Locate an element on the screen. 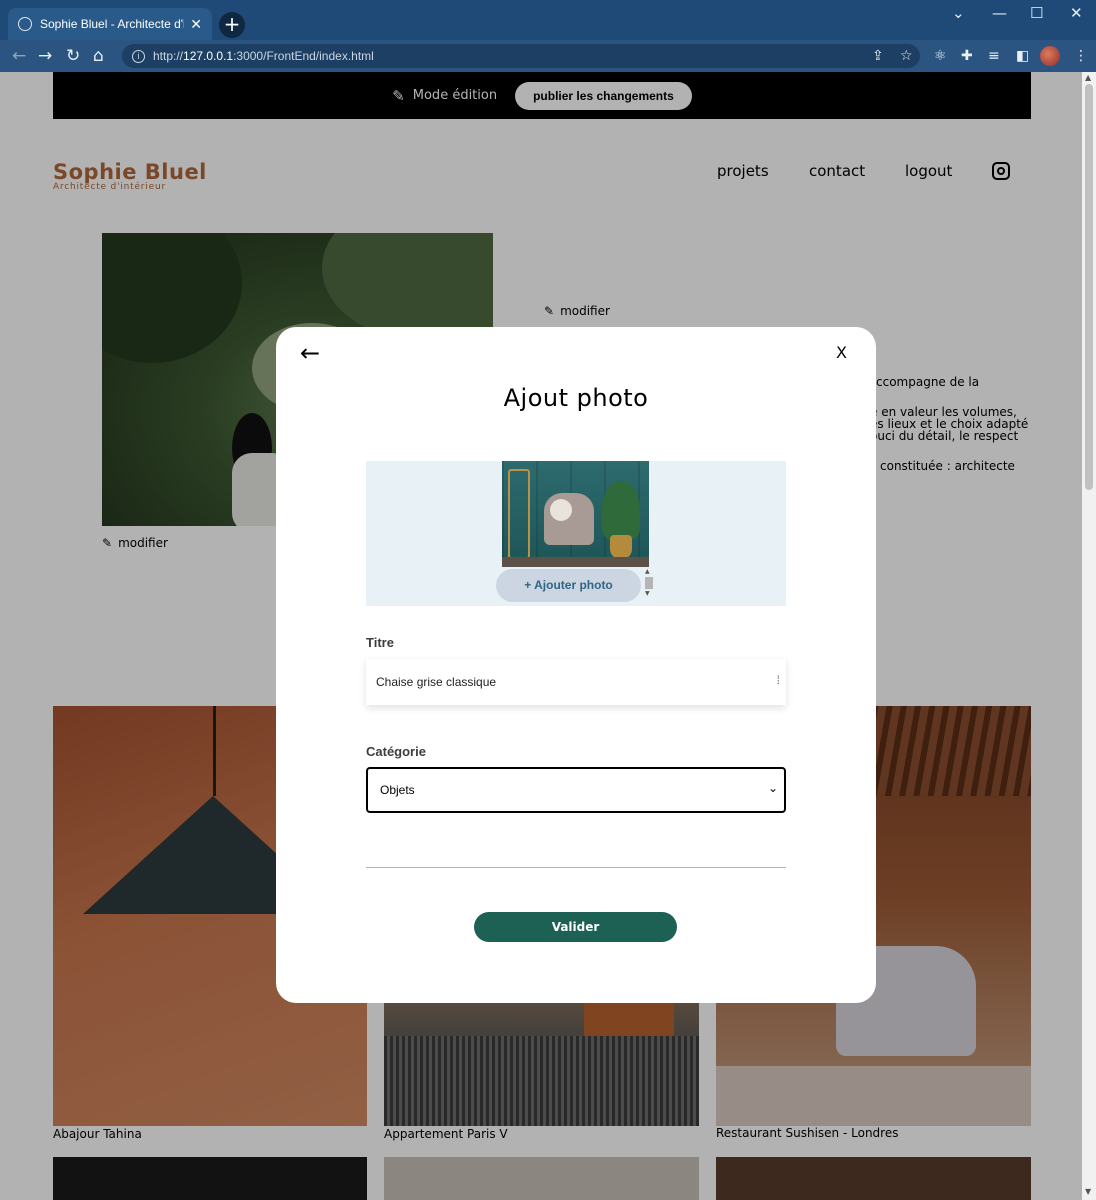 The height and width of the screenshot is (1200, 1096). modal-title: Ajout photo is located at coordinates (576, 398).